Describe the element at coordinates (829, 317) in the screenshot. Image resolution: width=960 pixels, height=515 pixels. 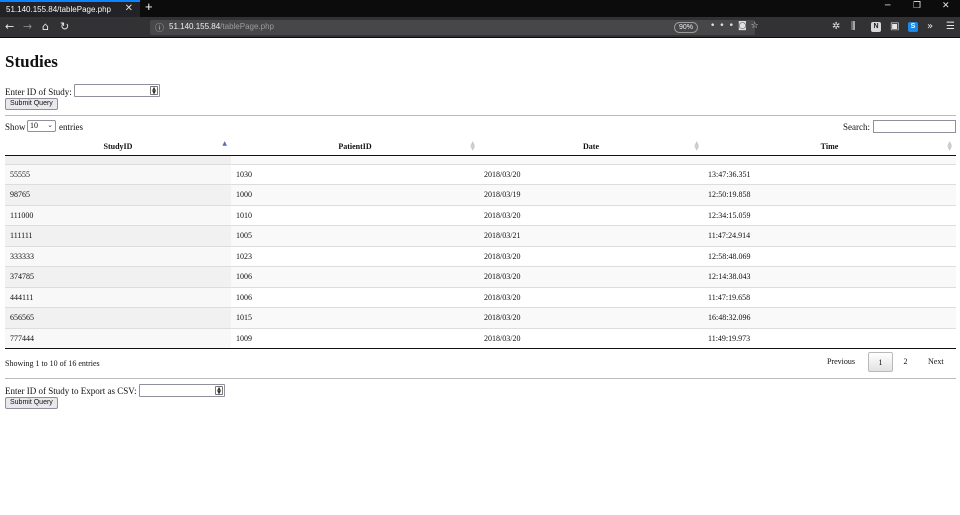
I see `table-cell: 16:48:32.096` at that location.